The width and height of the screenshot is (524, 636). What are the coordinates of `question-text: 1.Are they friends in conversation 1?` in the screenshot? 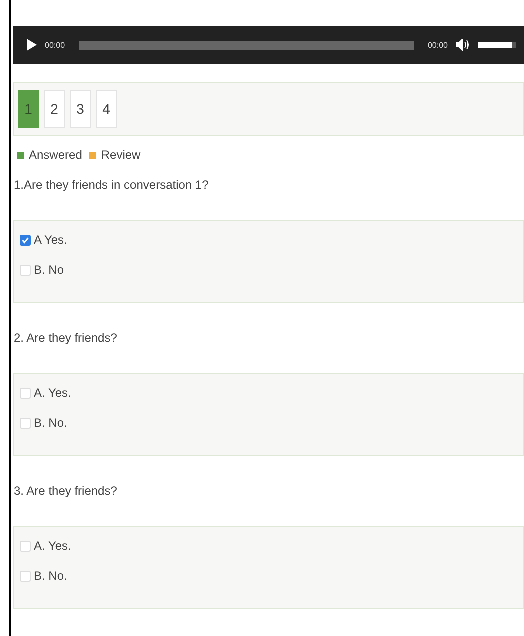 It's located at (111, 185).